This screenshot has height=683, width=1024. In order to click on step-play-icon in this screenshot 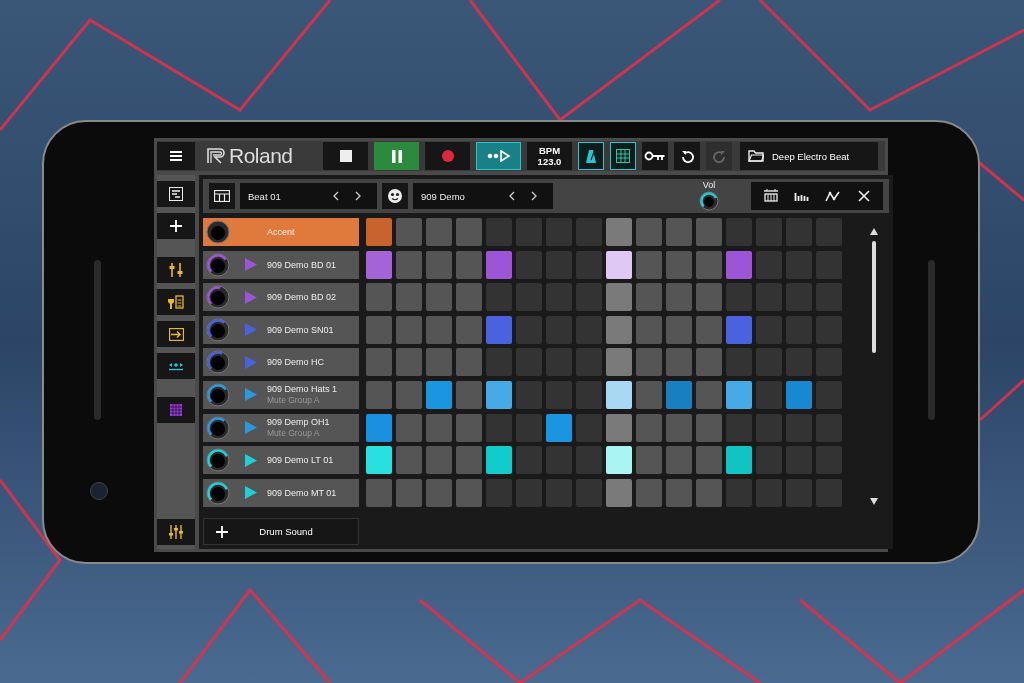, I will do `click(498, 156)`.